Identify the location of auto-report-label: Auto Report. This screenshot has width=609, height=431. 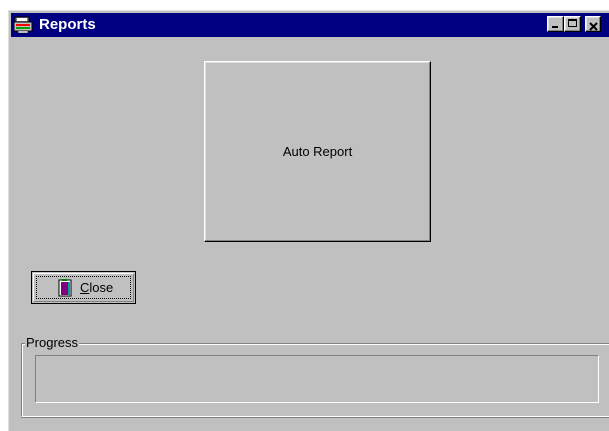
(317, 151).